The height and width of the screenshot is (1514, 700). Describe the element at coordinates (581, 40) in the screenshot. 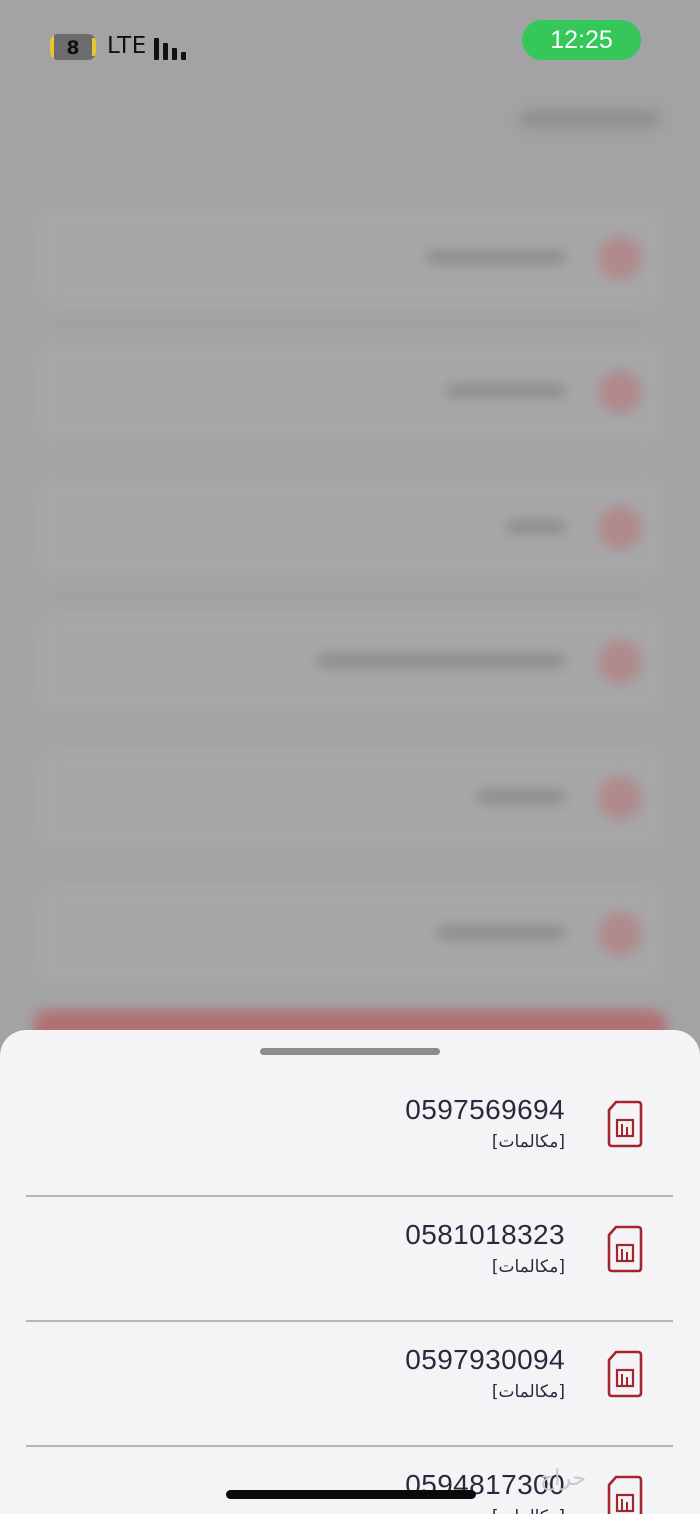

I see `status-time: 12:25` at that location.